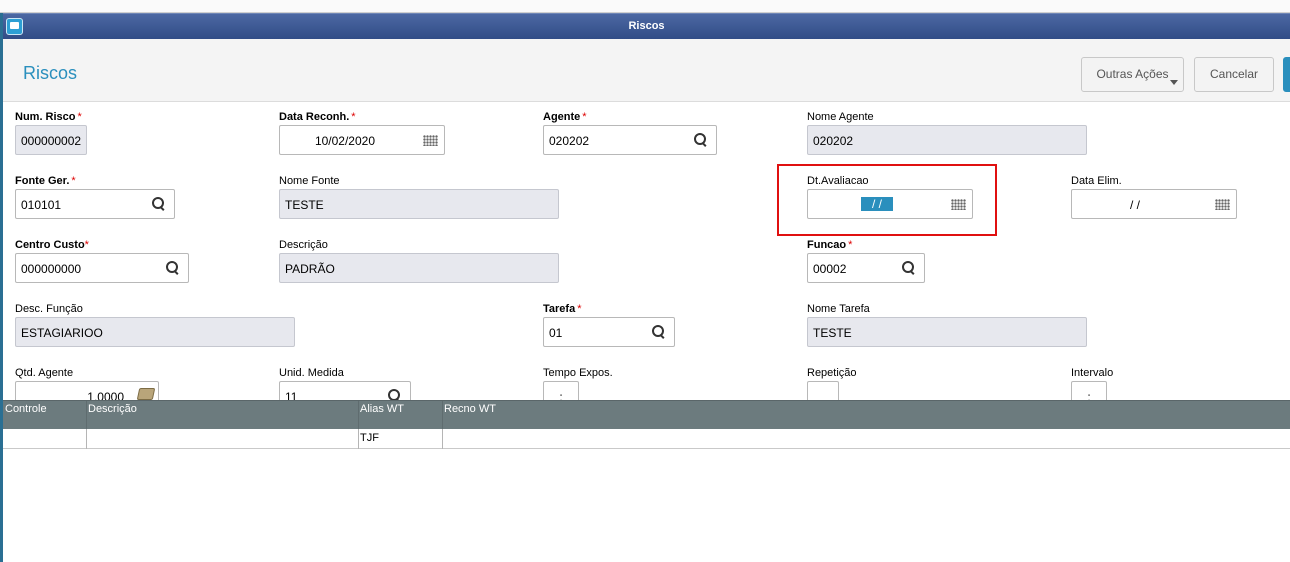 Image resolution: width=1290 pixels, height=562 pixels. I want to click on unid-medida-value: 11, so click(291, 395).